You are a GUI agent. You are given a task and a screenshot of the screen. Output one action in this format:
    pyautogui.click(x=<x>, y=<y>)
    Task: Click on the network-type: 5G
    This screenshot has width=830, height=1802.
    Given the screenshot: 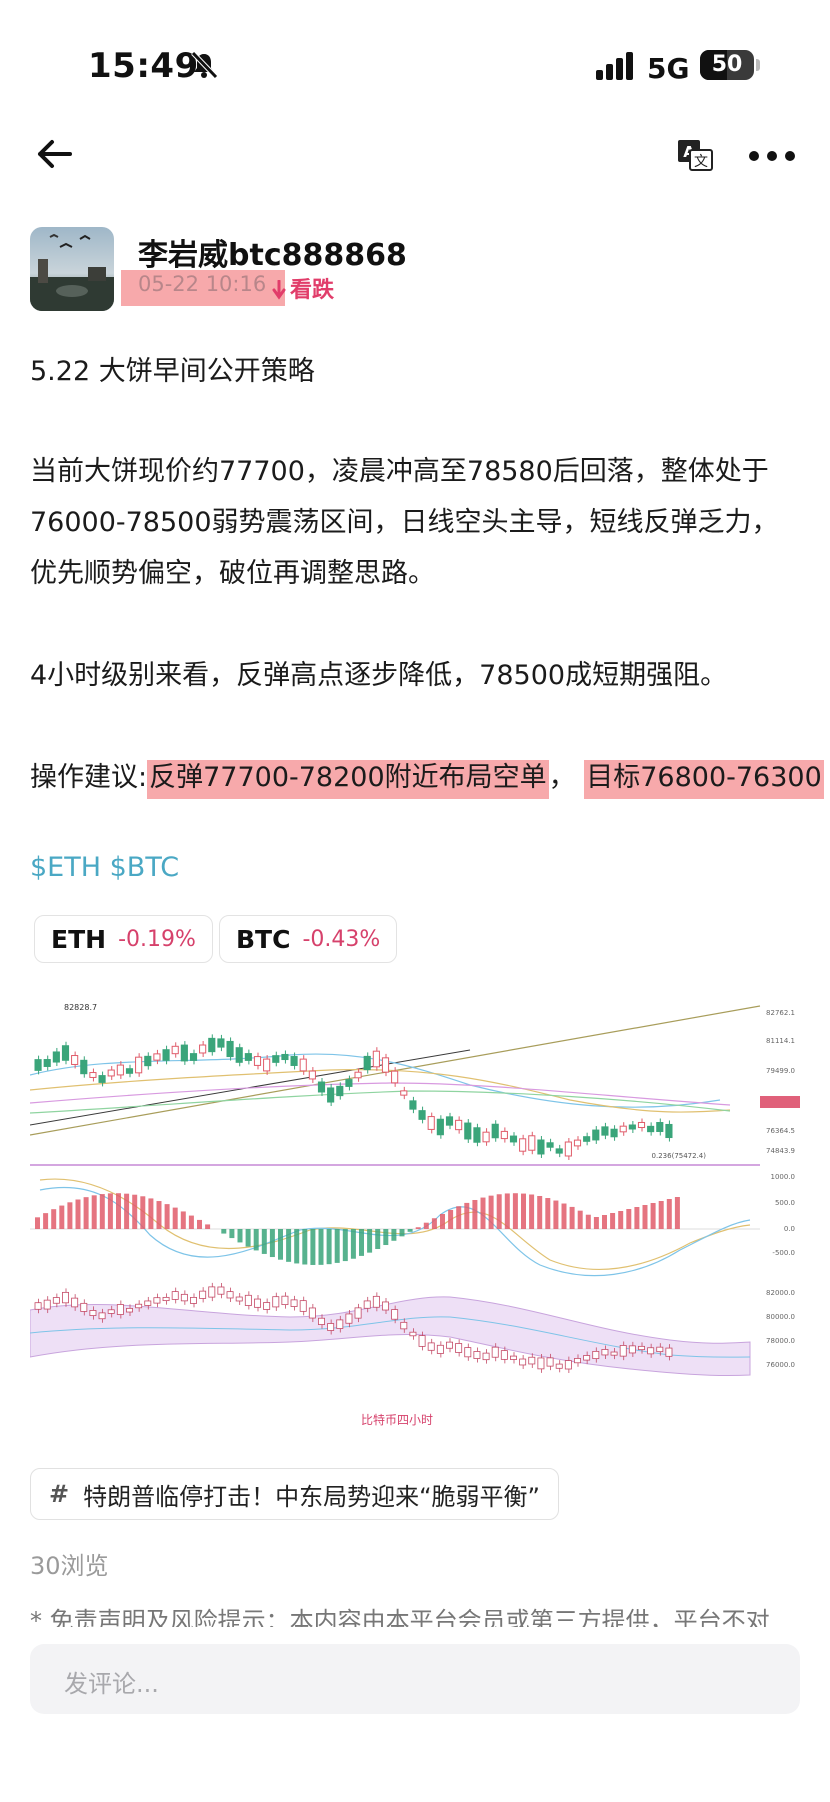 What is the action you would take?
    pyautogui.click(x=668, y=68)
    